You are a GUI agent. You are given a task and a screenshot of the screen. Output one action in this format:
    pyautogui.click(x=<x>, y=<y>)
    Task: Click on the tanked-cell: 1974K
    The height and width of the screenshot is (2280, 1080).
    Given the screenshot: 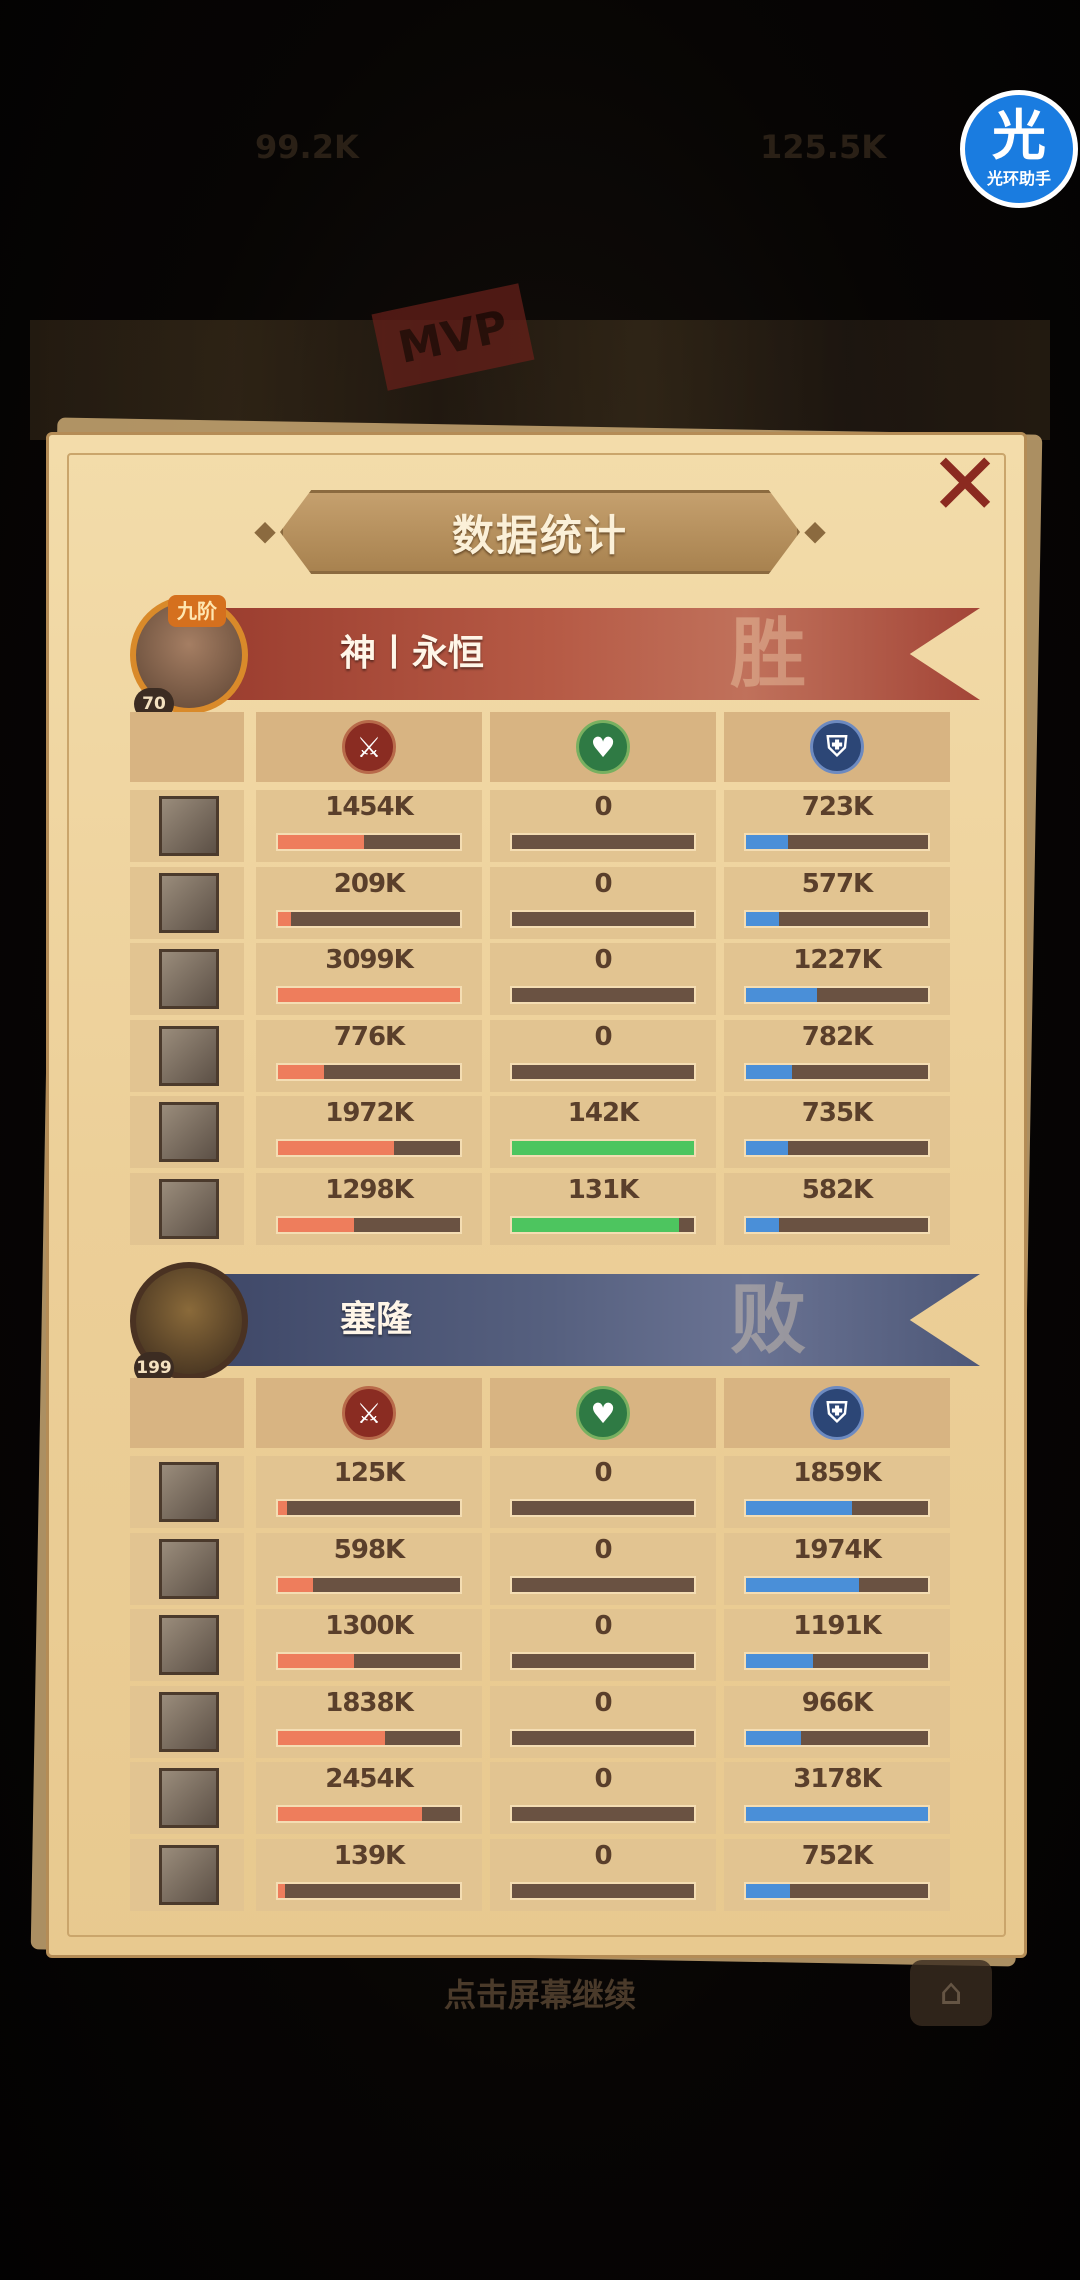 What is the action you would take?
    pyautogui.click(x=837, y=1568)
    